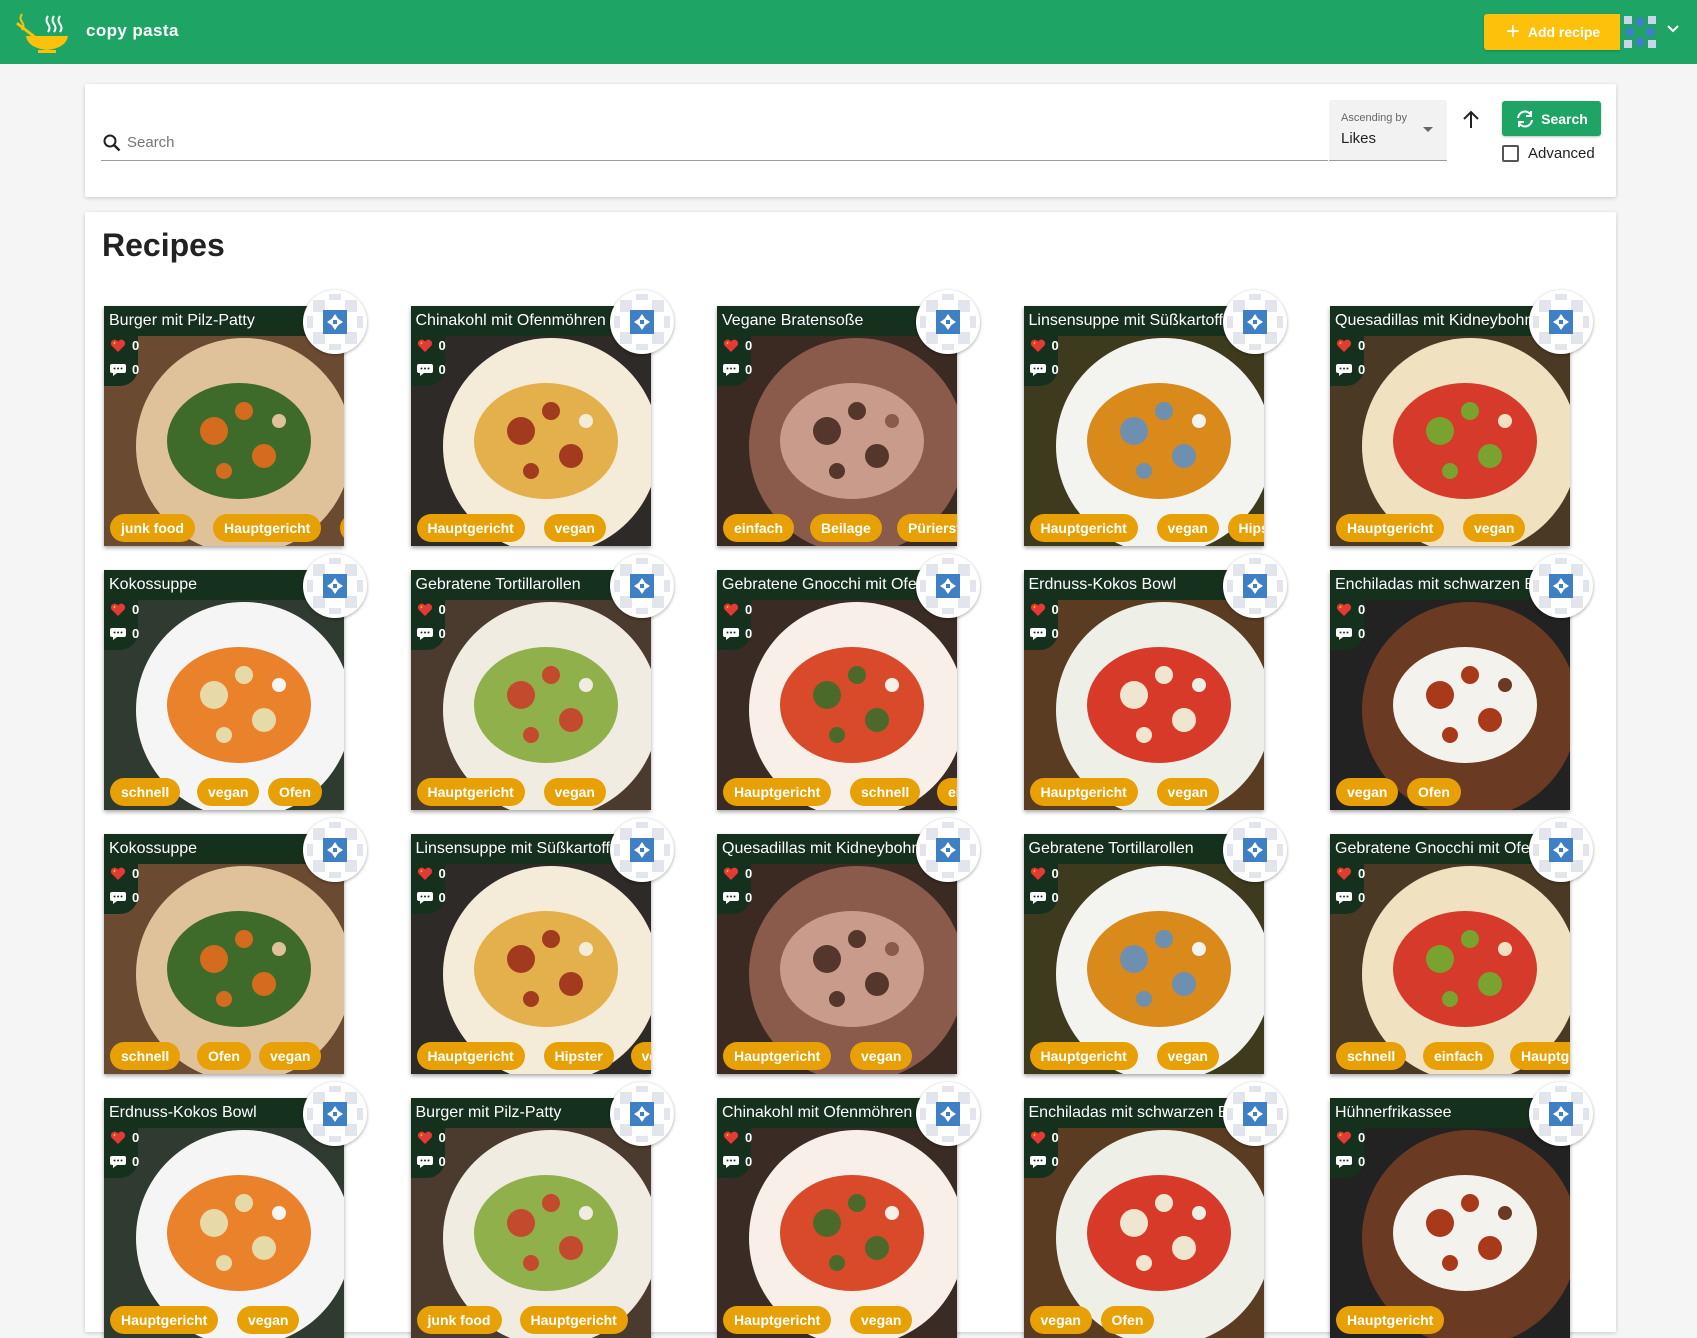  I want to click on arrow-up-icon, so click(1471, 120).